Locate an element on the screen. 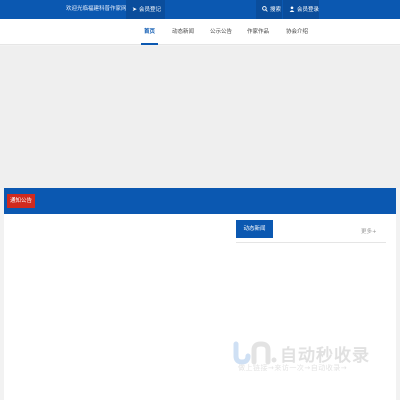 The image size is (400, 400). more-link: 更多+ is located at coordinates (369, 231).